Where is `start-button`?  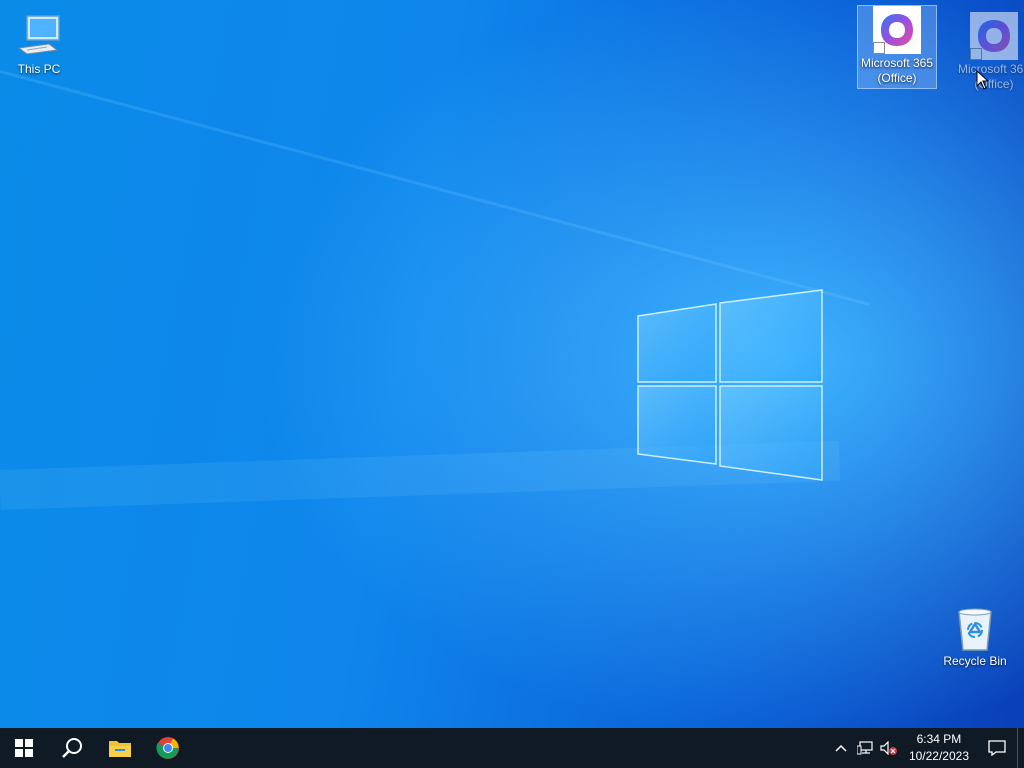
start-button is located at coordinates (24, 748).